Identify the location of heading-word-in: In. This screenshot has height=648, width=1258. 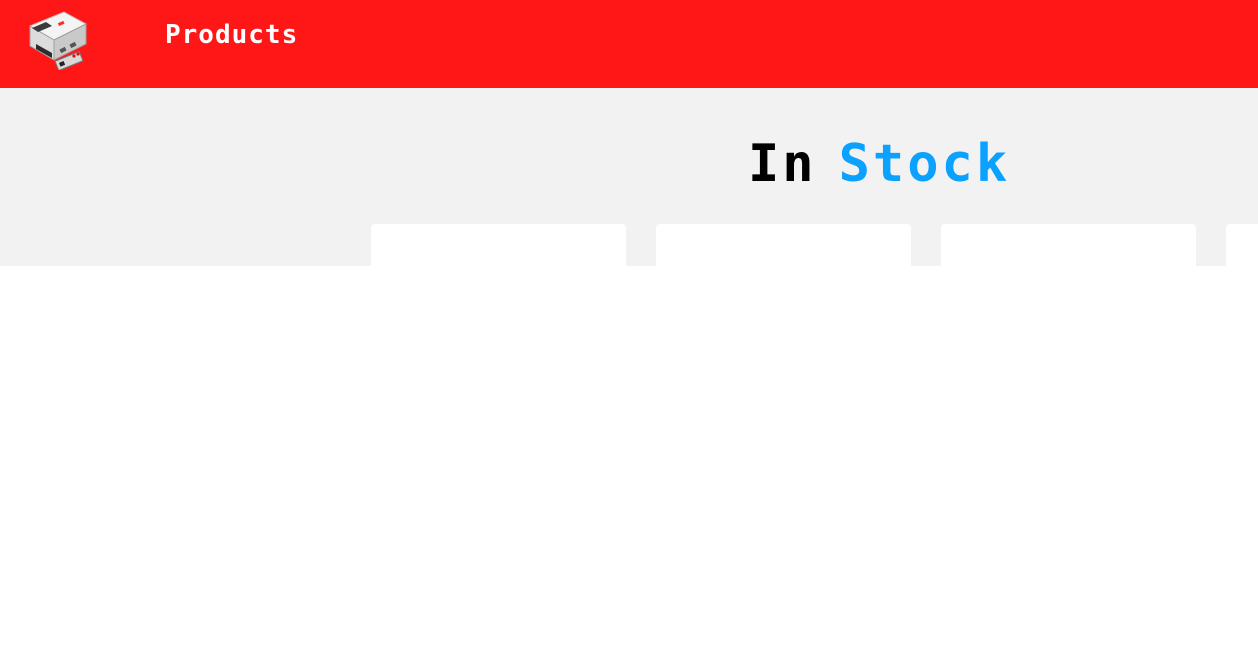
(782, 164).